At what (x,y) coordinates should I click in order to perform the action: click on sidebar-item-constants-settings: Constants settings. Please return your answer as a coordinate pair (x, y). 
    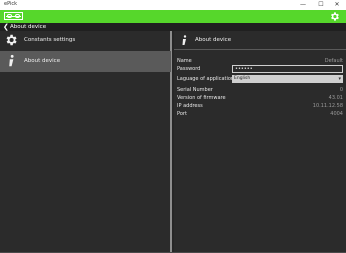
    Looking at the image, I should click on (85, 40).